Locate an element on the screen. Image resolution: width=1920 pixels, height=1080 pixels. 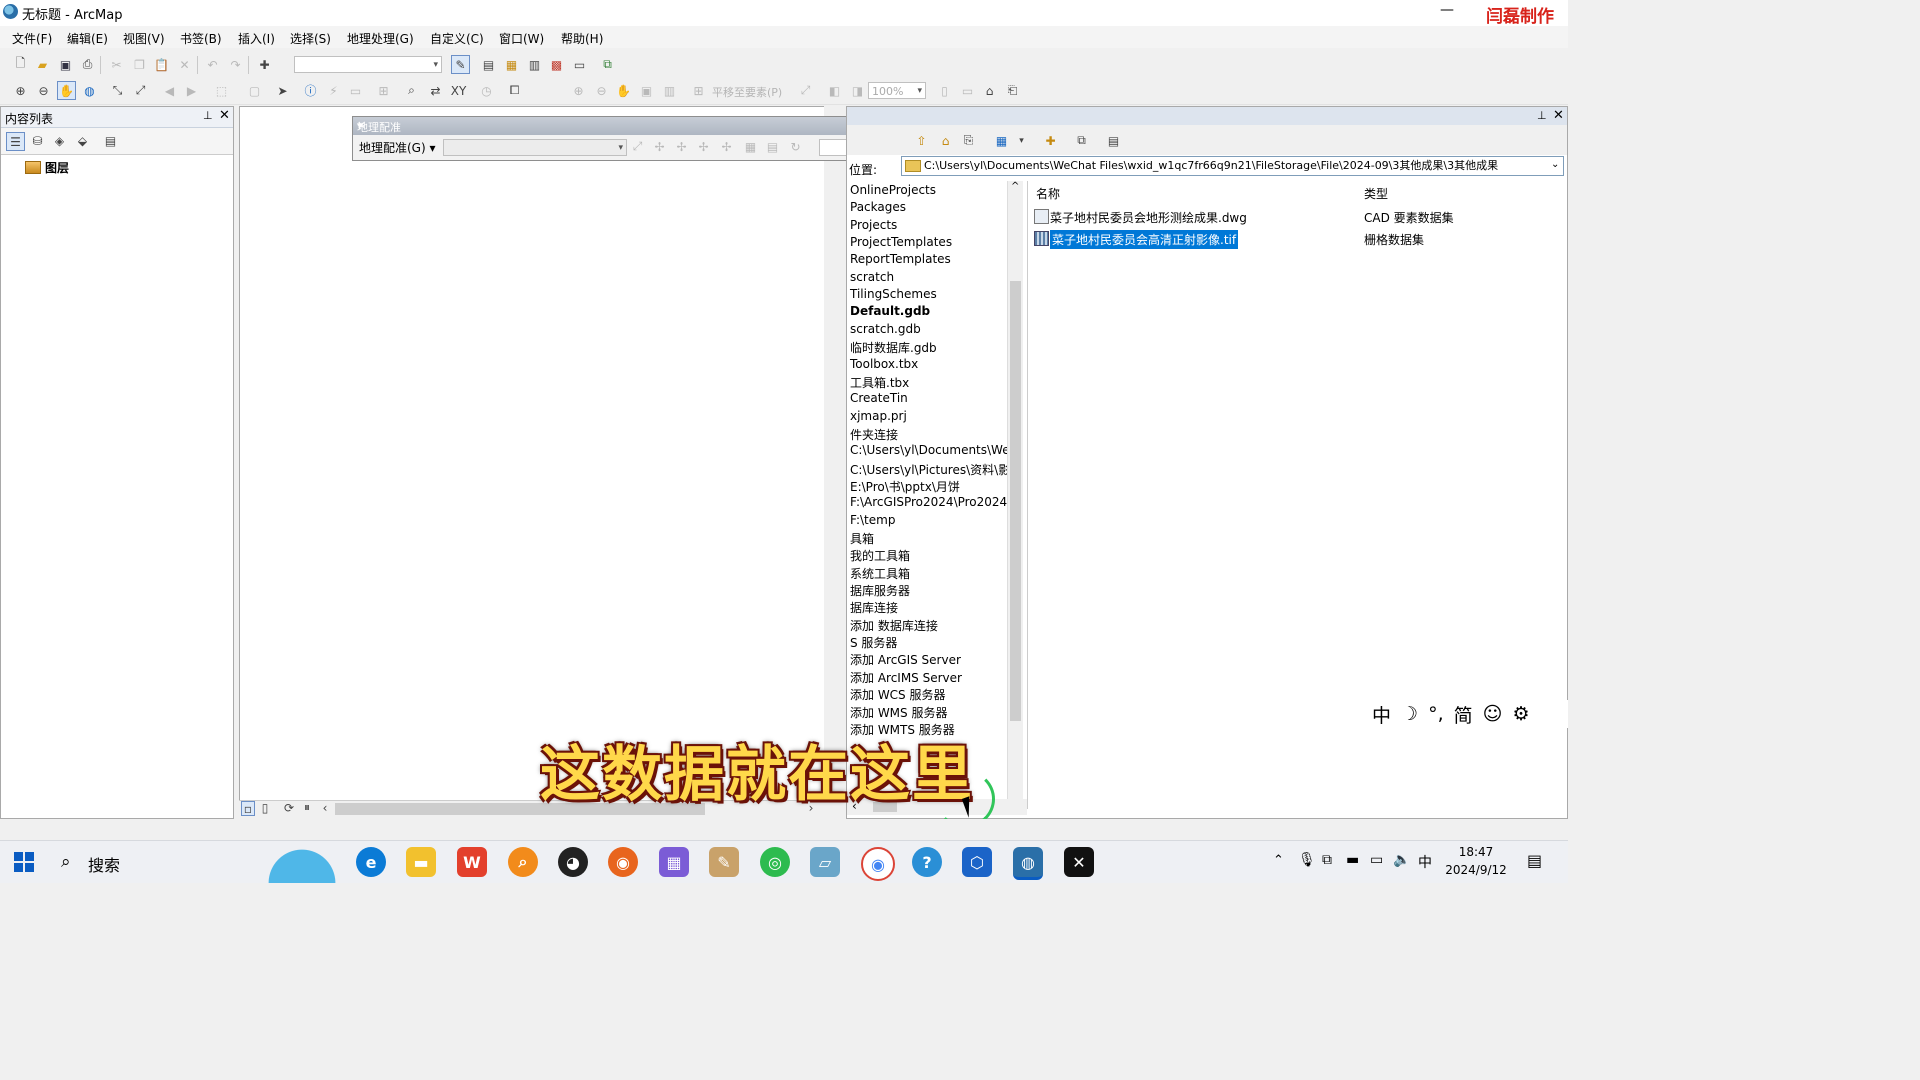
layout-zoom-in-icon: ⊕ is located at coordinates (578, 90).